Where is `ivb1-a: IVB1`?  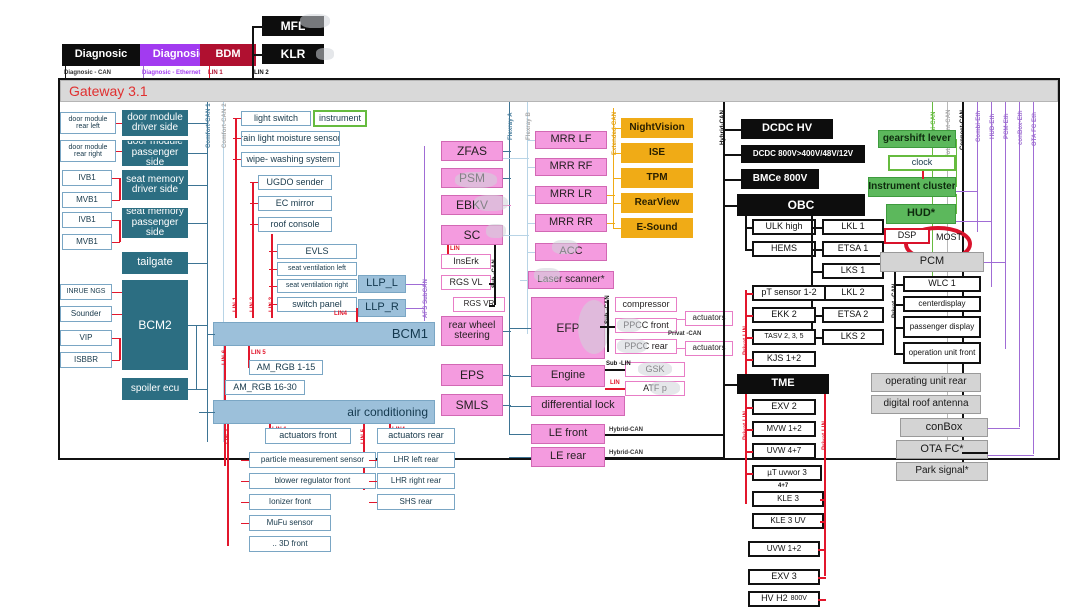 ivb1-a: IVB1 is located at coordinates (87, 178).